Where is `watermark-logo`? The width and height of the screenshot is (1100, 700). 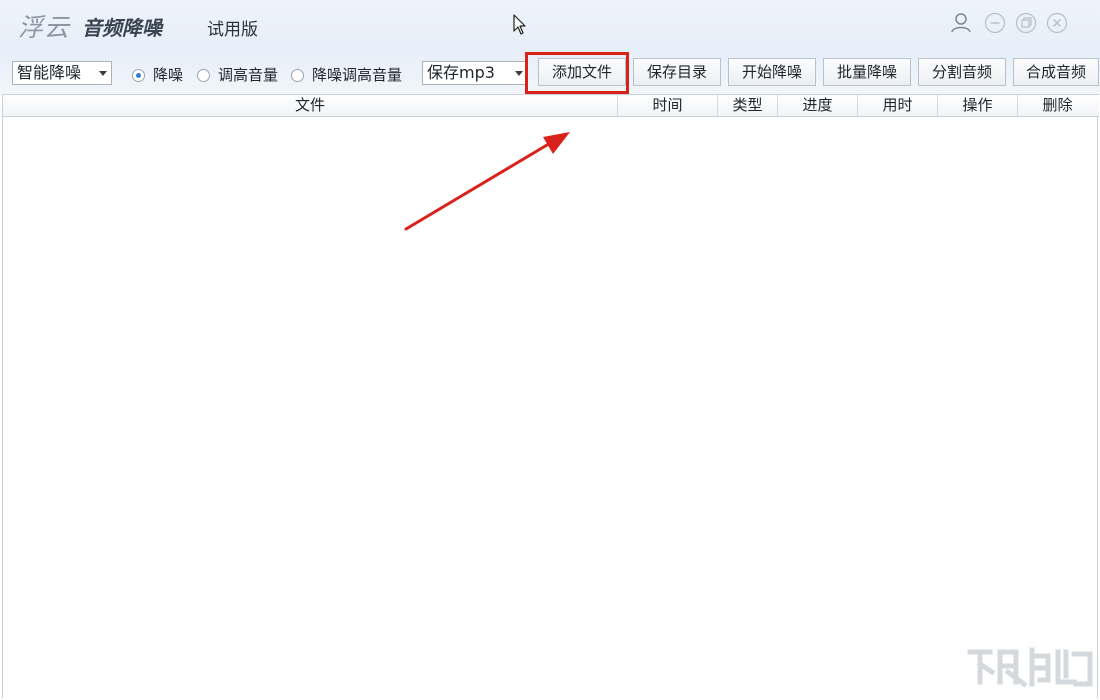 watermark-logo is located at coordinates (1030, 667).